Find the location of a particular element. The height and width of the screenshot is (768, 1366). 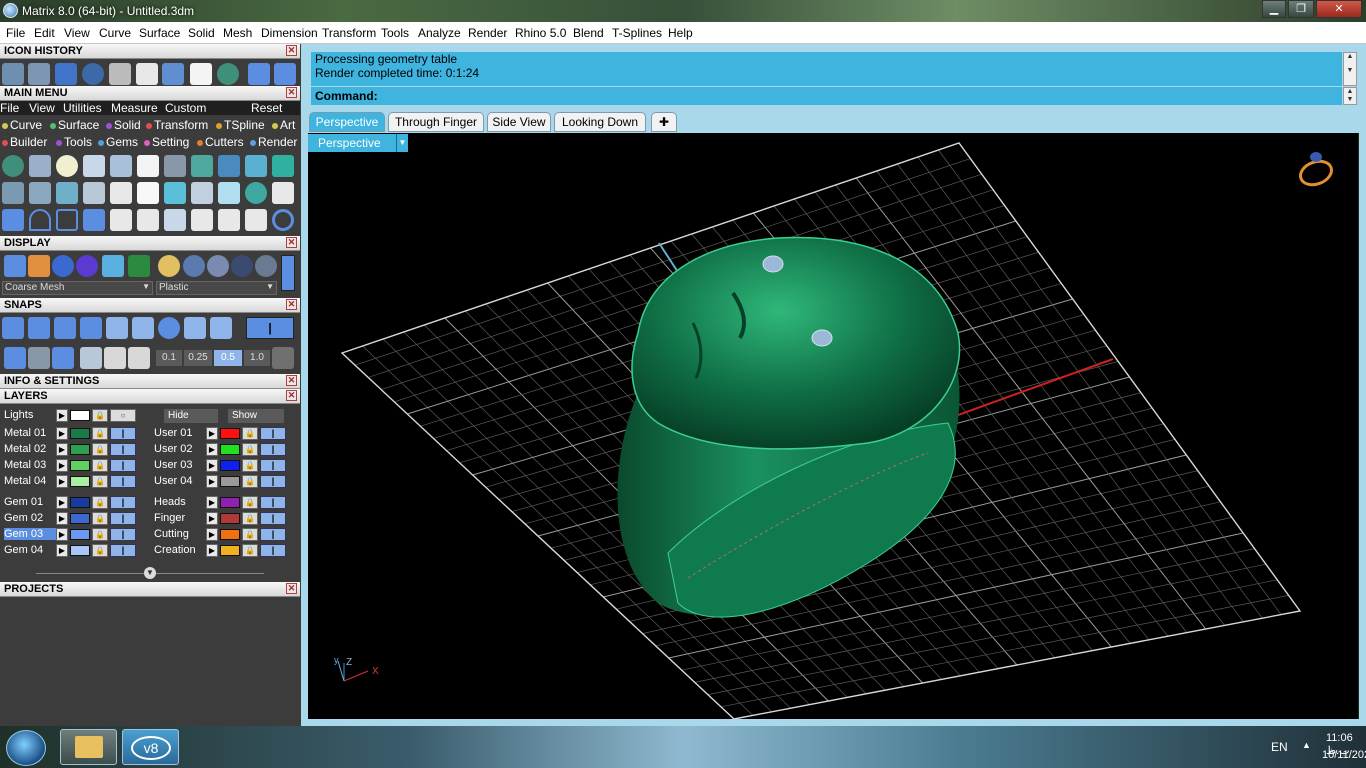

menu-surface: Surface is located at coordinates (159, 33).